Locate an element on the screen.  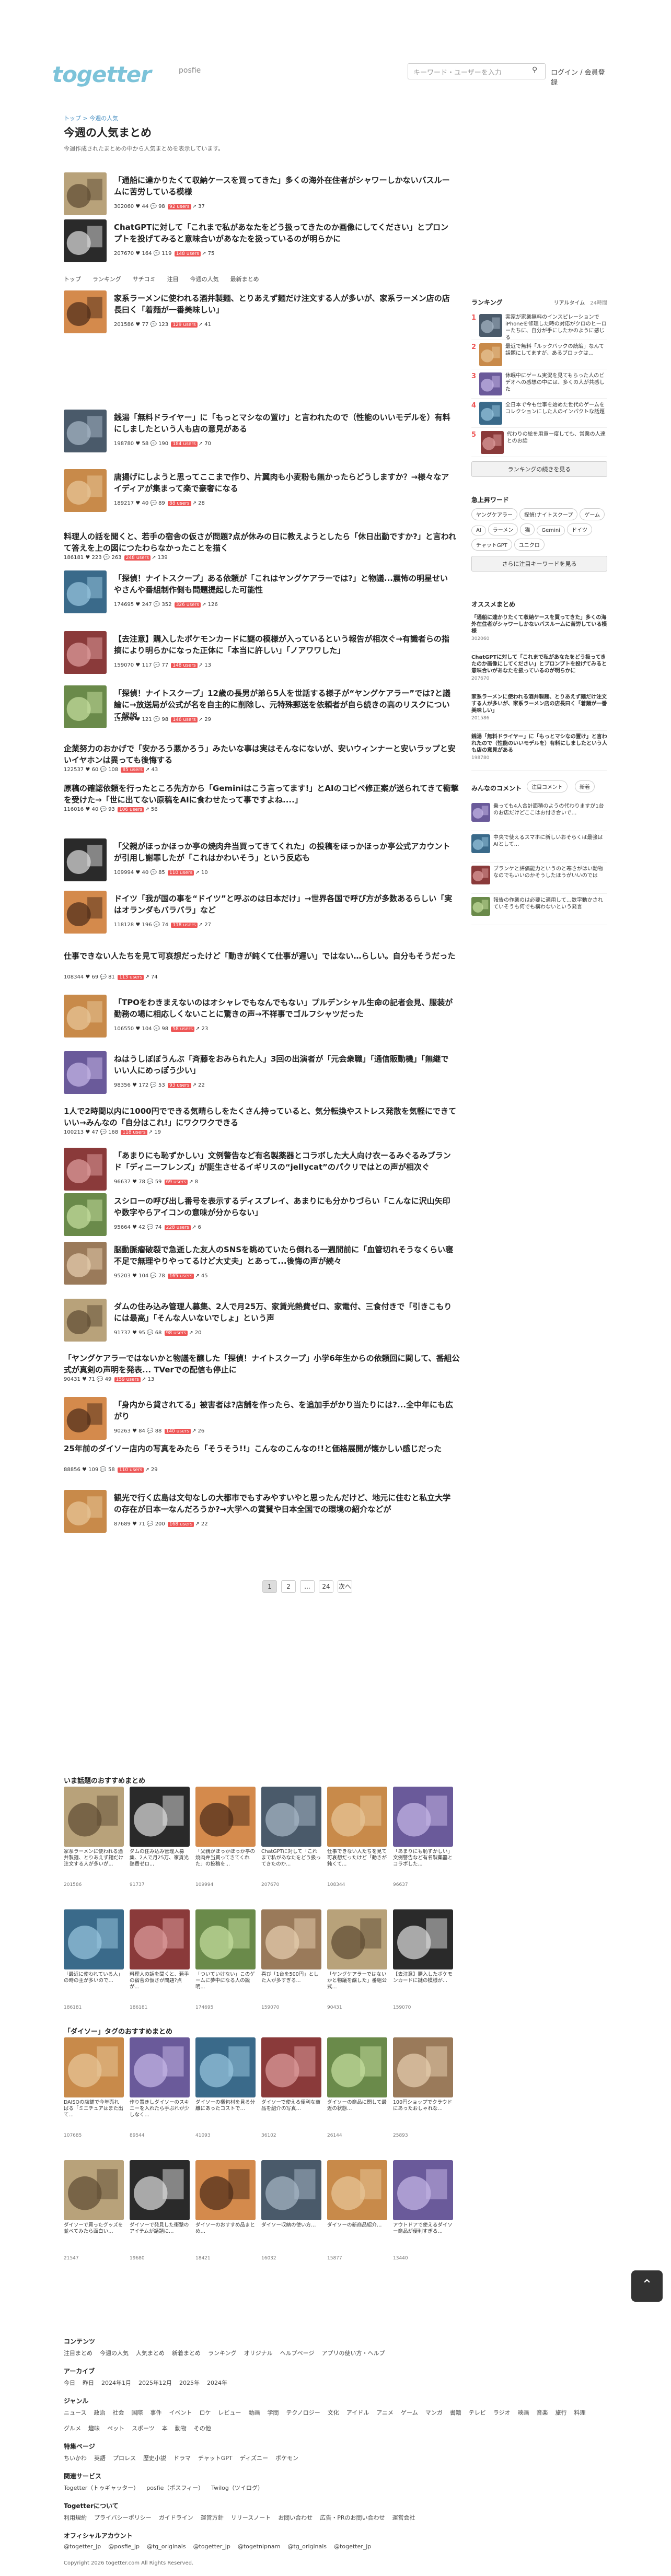
users-tag: 110 users is located at coordinates (130, 1470).